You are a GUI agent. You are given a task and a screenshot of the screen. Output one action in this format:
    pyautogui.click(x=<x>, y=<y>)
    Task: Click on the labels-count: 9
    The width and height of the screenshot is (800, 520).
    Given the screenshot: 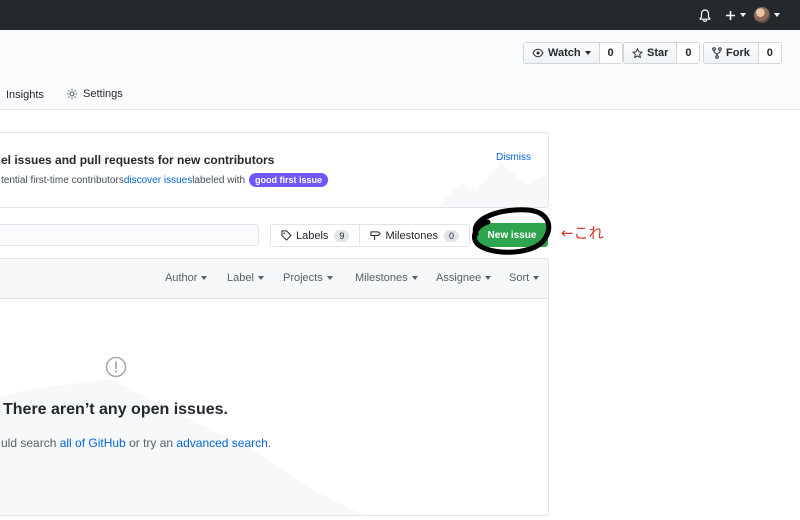 What is the action you would take?
    pyautogui.click(x=342, y=235)
    